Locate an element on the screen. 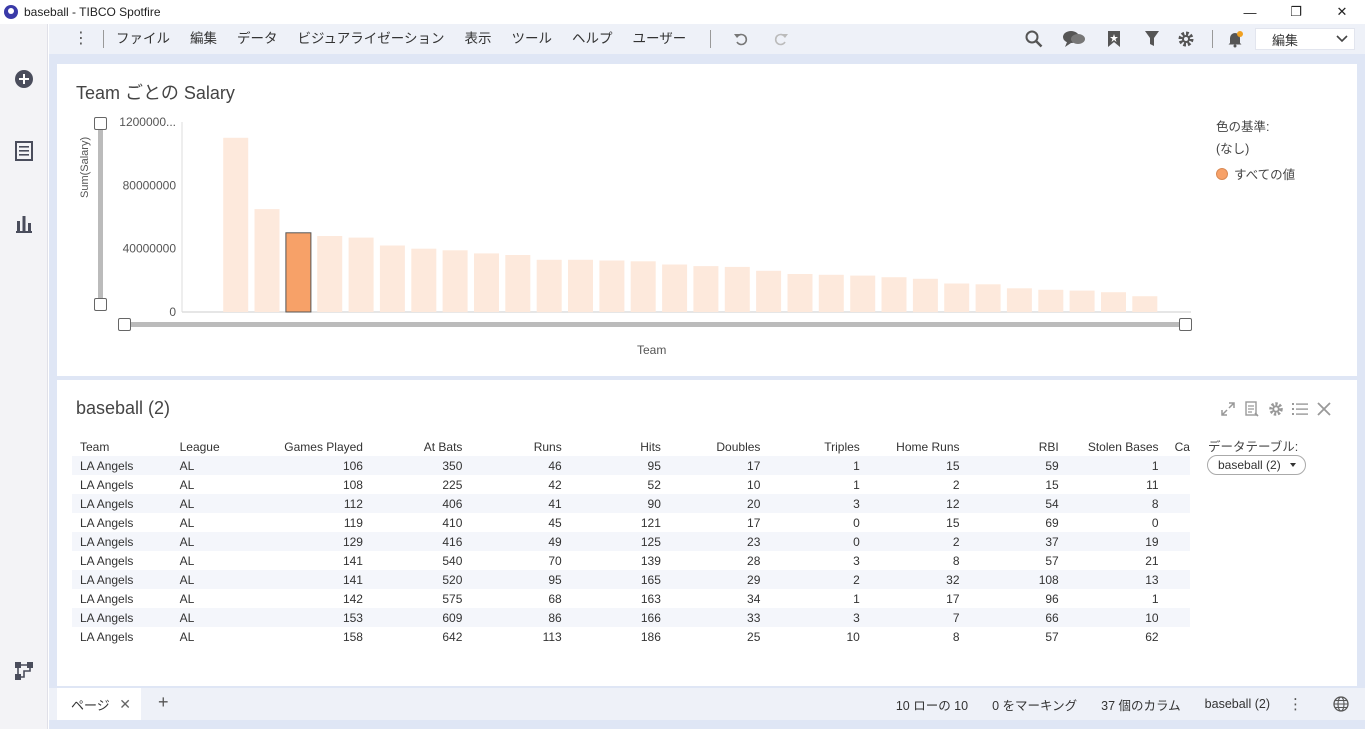  table-cell: 37 is located at coordinates (1017, 541).